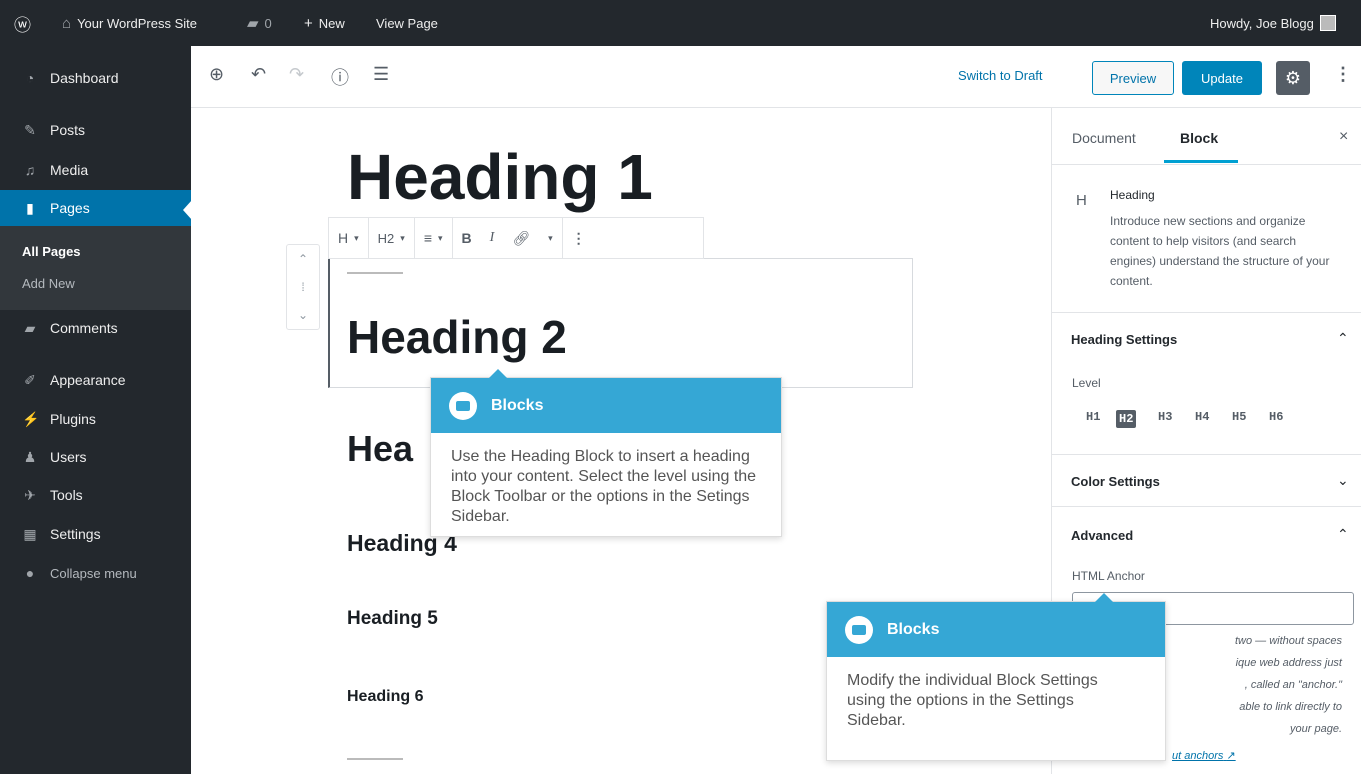  I want to click on heading-2-block: Heading 2, so click(457, 337).